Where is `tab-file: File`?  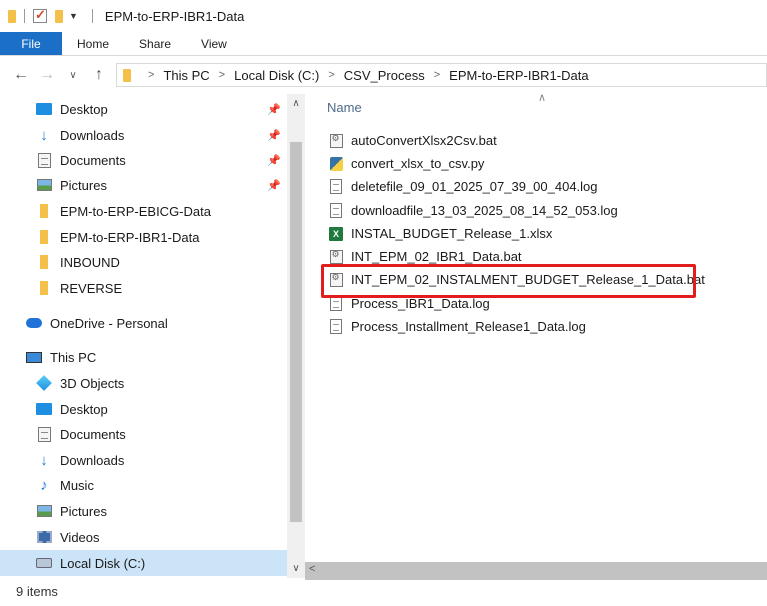 tab-file: File is located at coordinates (31, 43).